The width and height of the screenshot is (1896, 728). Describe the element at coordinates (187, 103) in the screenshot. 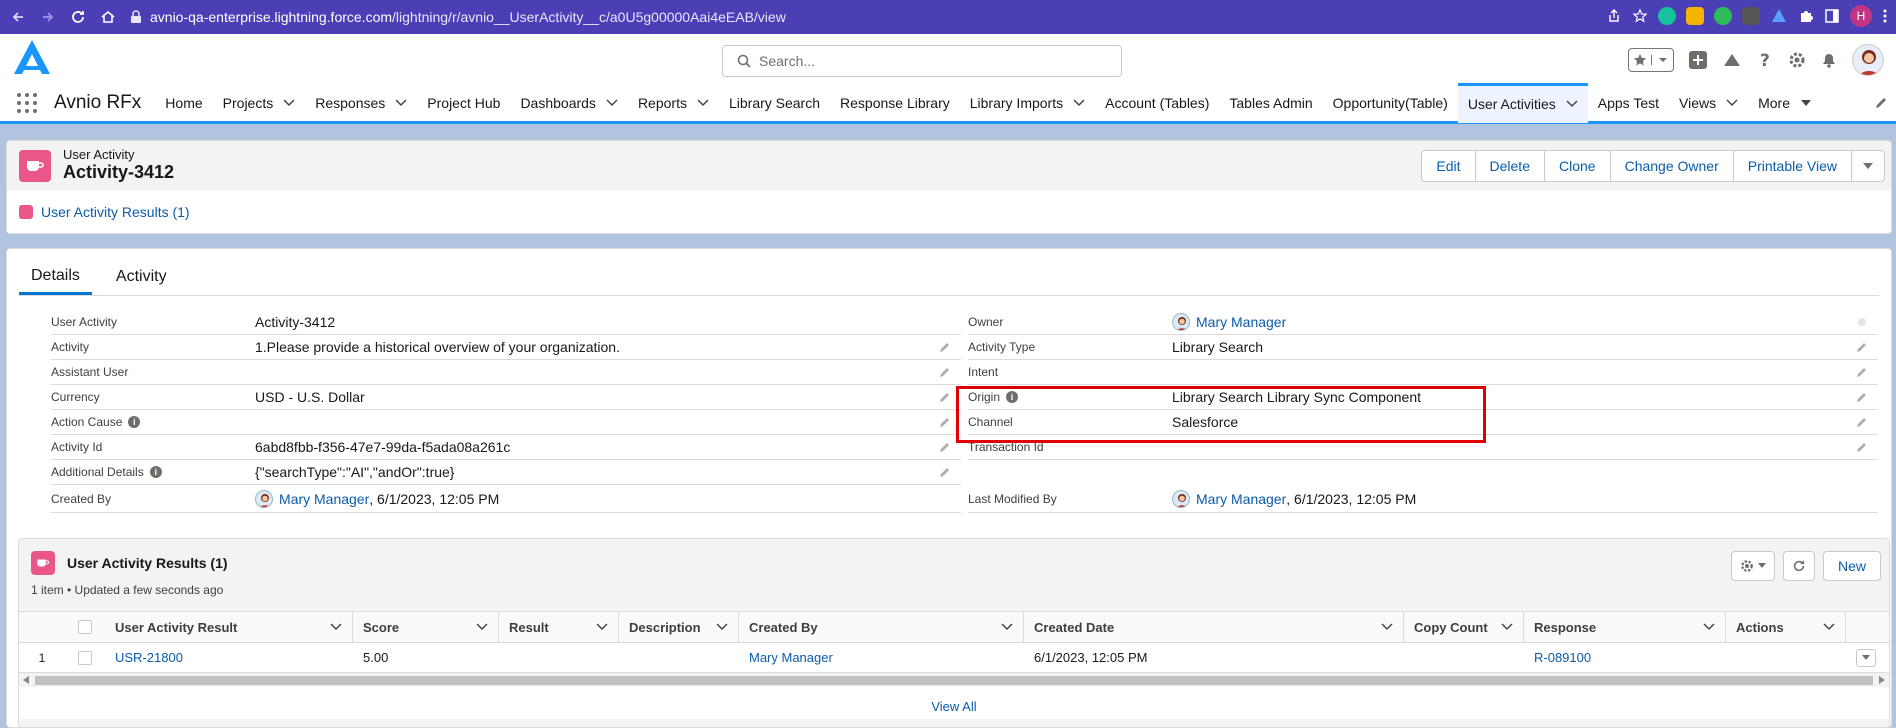

I see `nav-home: Home` at that location.